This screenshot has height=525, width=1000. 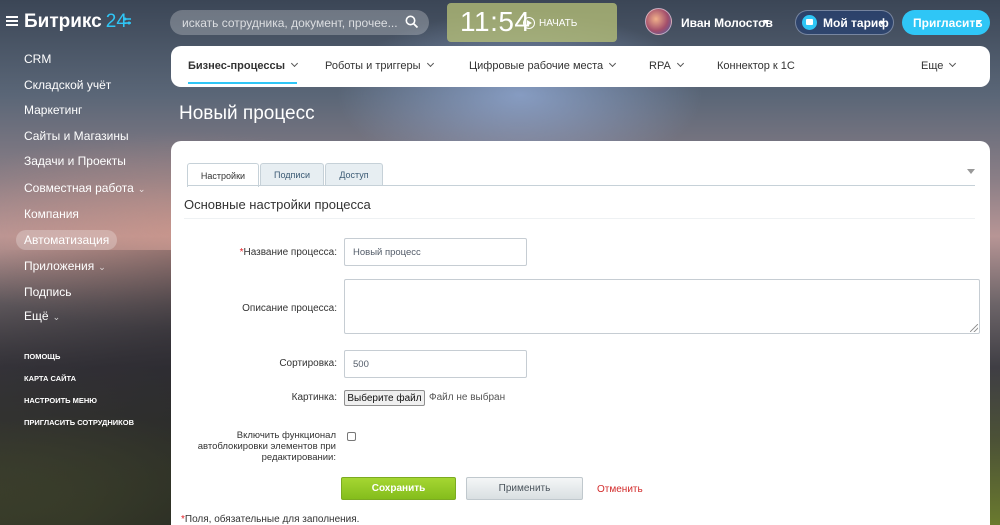 I want to click on start-workday-button: НАЧАТЬ, so click(x=550, y=23).